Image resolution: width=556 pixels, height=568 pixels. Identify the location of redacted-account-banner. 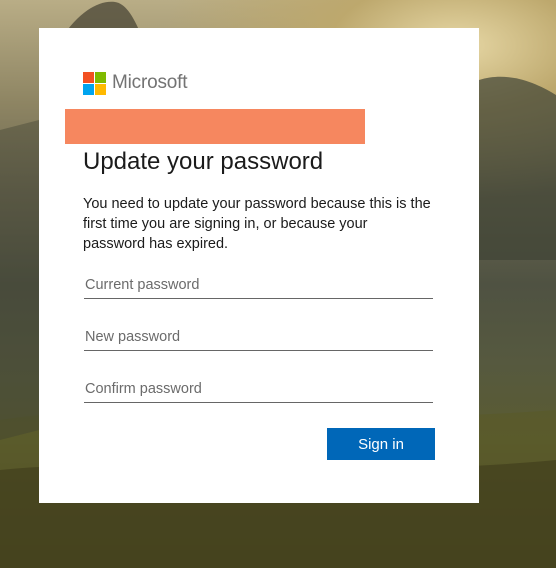
(215, 126).